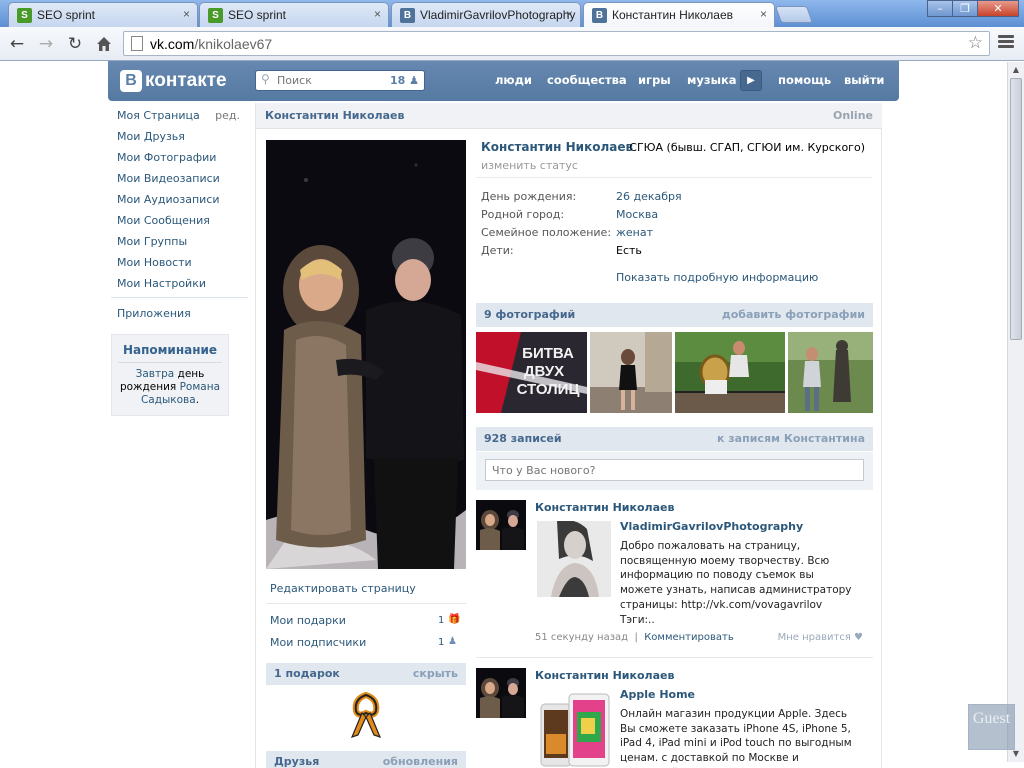 The width and height of the screenshot is (1024, 768). Describe the element at coordinates (965, 8) in the screenshot. I see `maximize-button: ❐` at that location.